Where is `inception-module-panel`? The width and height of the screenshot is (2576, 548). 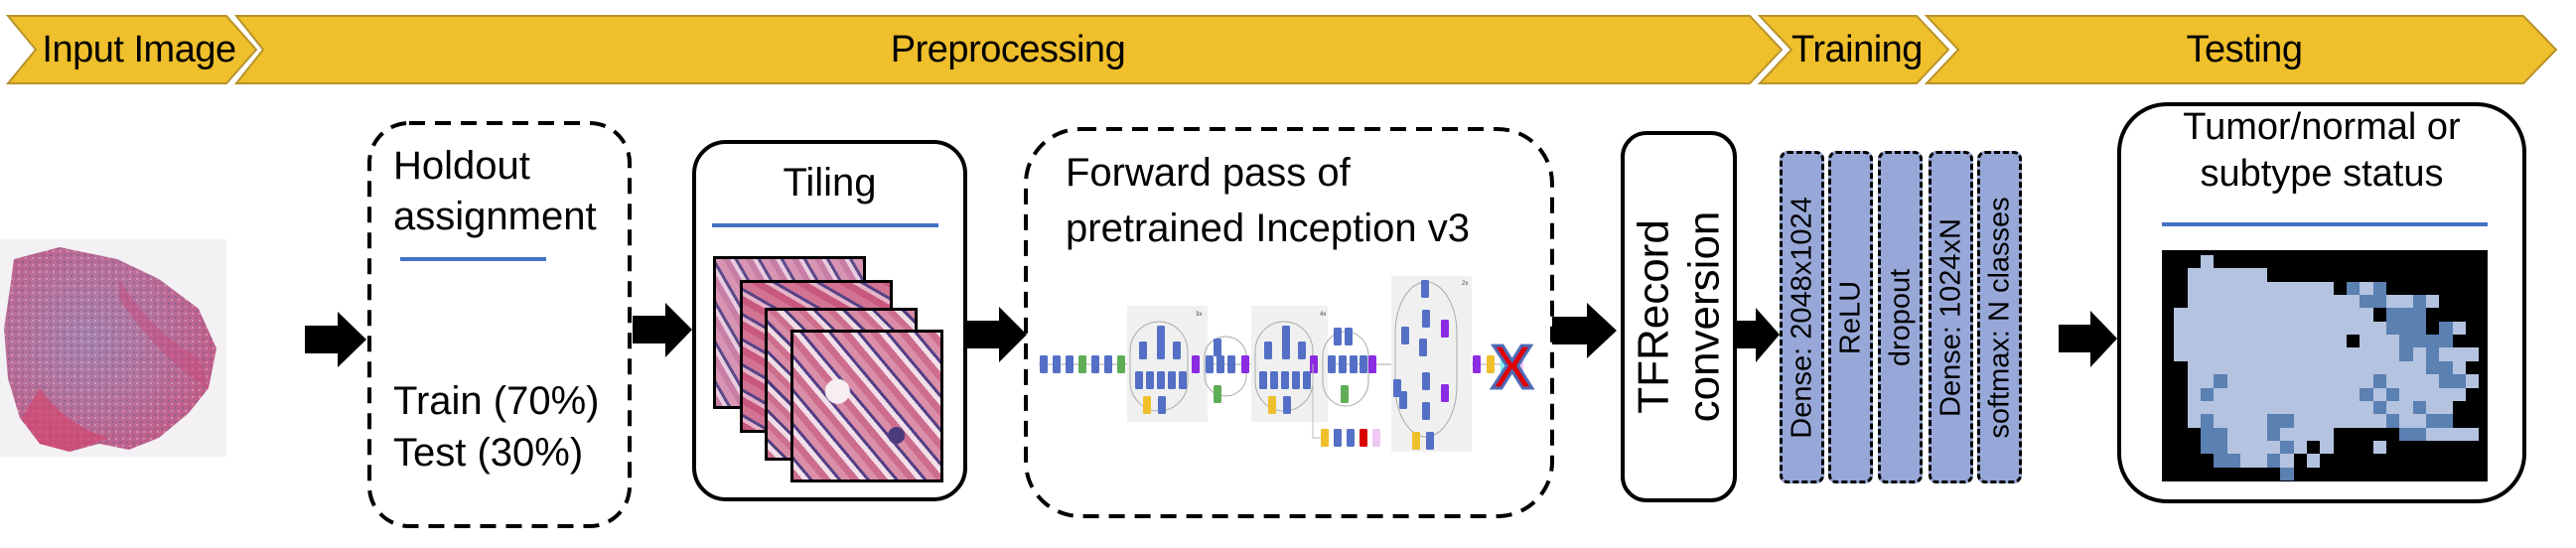
inception-module-panel is located at coordinates (1431, 364).